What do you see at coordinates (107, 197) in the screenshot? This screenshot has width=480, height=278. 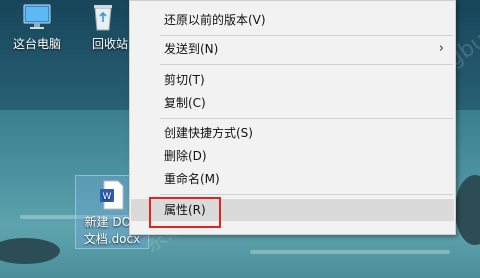 I see `svg-text: W` at bounding box center [107, 197].